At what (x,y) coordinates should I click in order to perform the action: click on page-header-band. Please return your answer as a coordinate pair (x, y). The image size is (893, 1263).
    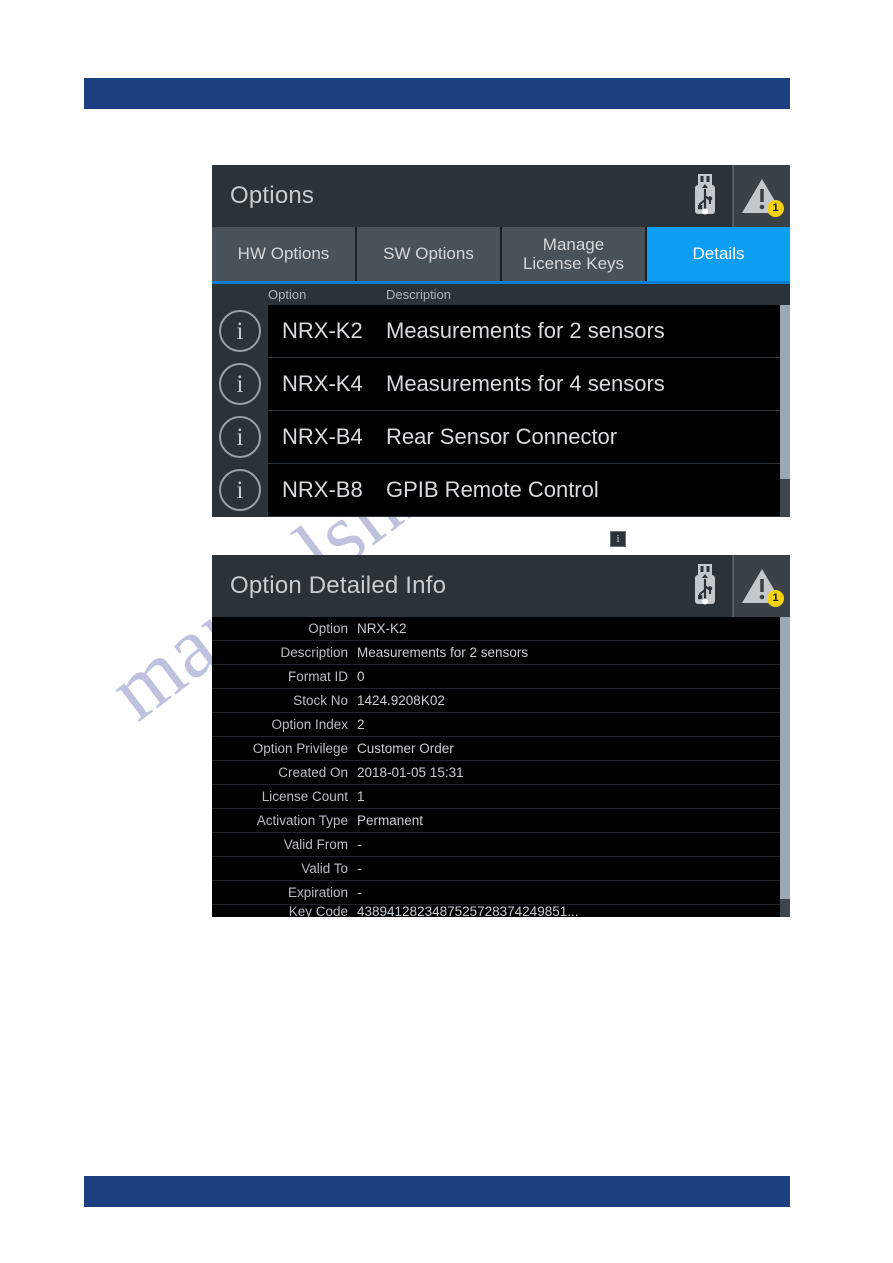
    Looking at the image, I should click on (437, 93).